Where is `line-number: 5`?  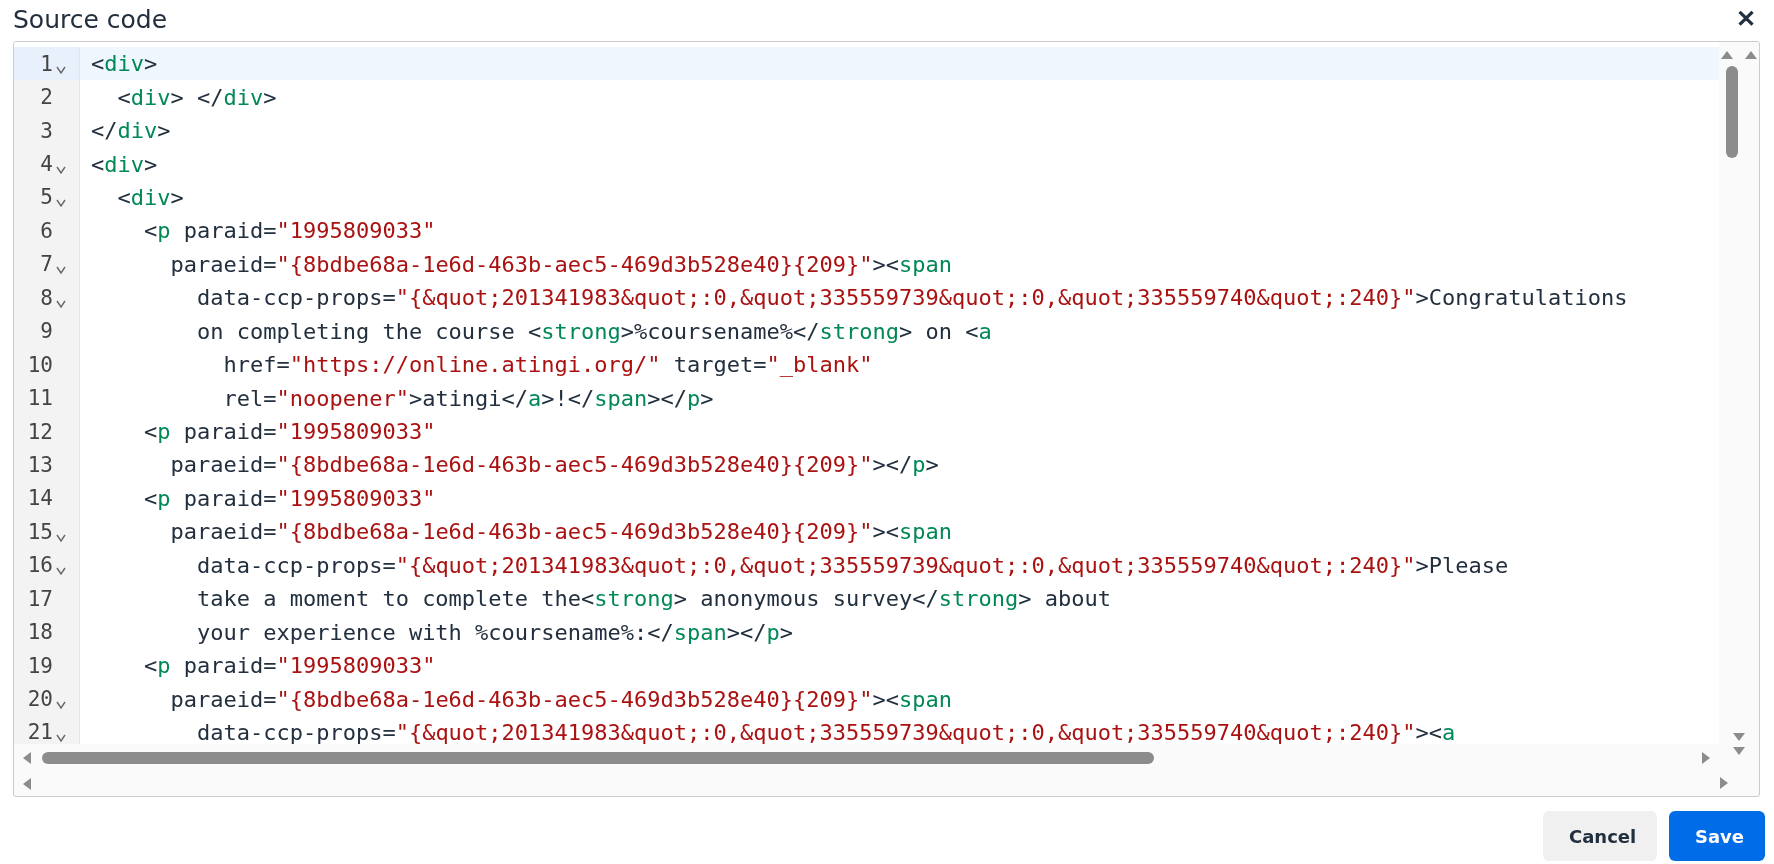
line-number: 5 is located at coordinates (46, 197).